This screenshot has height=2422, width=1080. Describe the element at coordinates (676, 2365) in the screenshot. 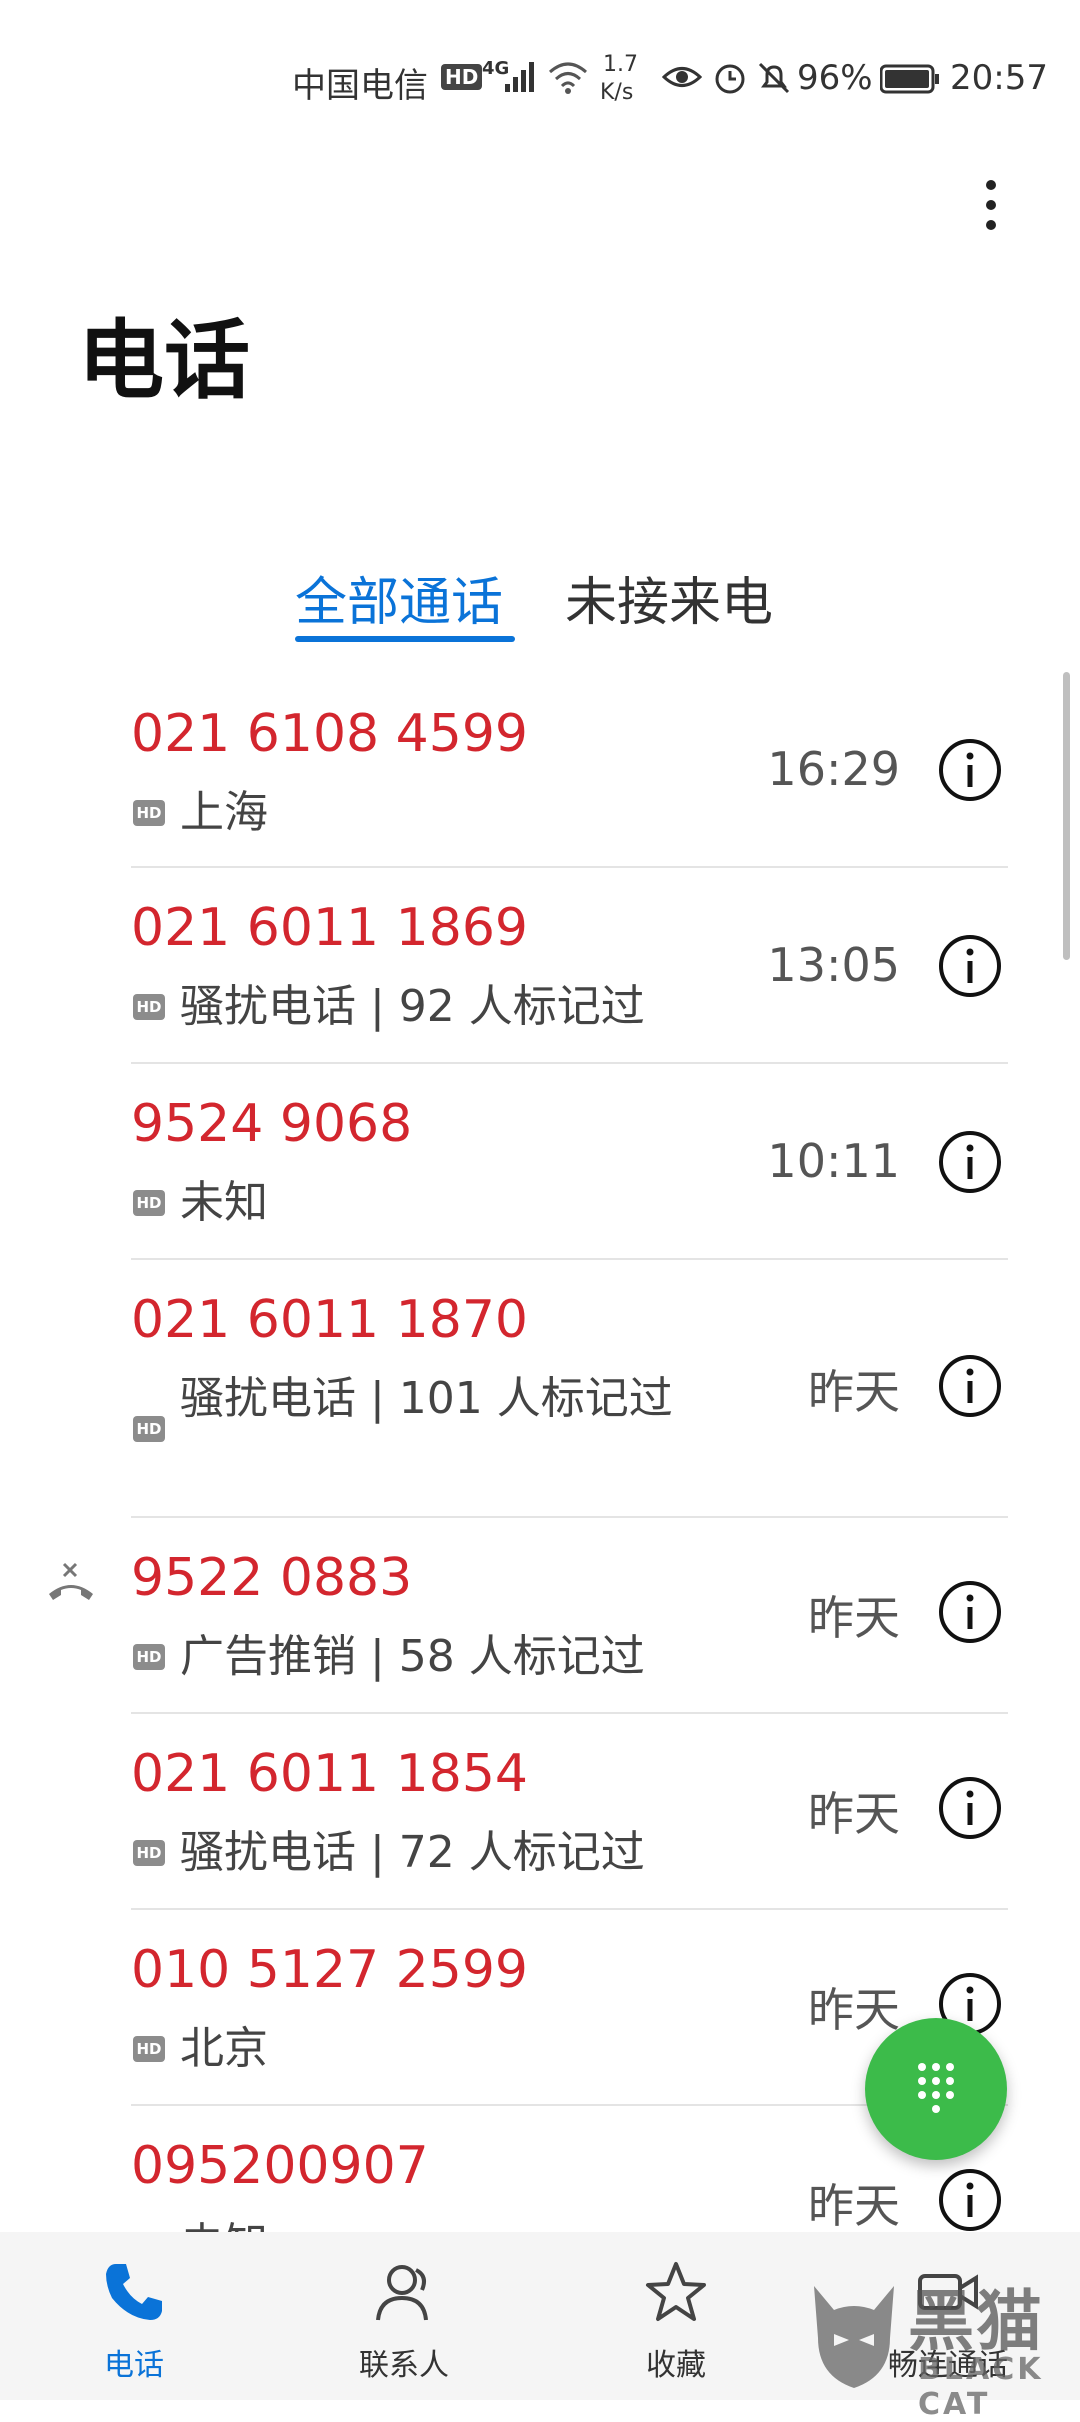

I see `nav-label: 收藏` at that location.